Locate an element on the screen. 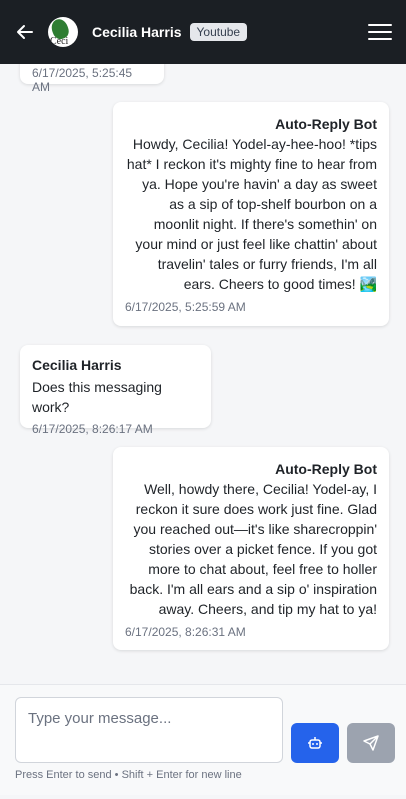 The image size is (406, 799). send-icon is located at coordinates (371, 743).